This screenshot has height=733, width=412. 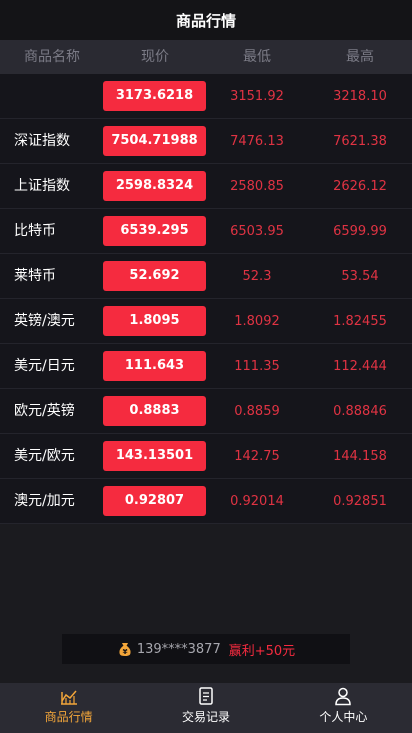 I want to click on notice-profit: 赢利+50元, so click(x=262, y=651).